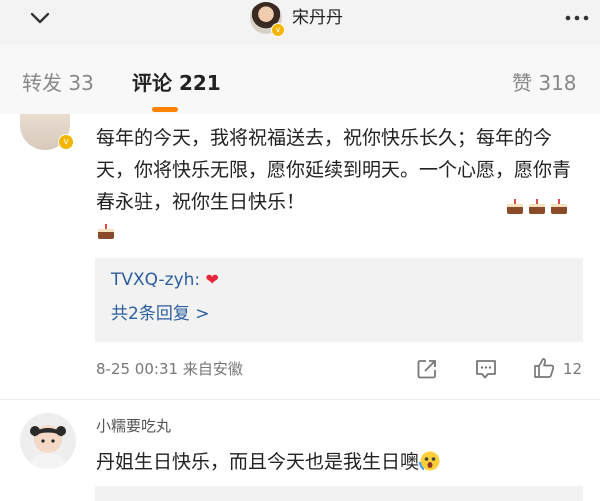 The width and height of the screenshot is (600, 501). I want to click on comment2-text: 丹姐生日快乐，而且今天也是我生日噢, so click(268, 462).